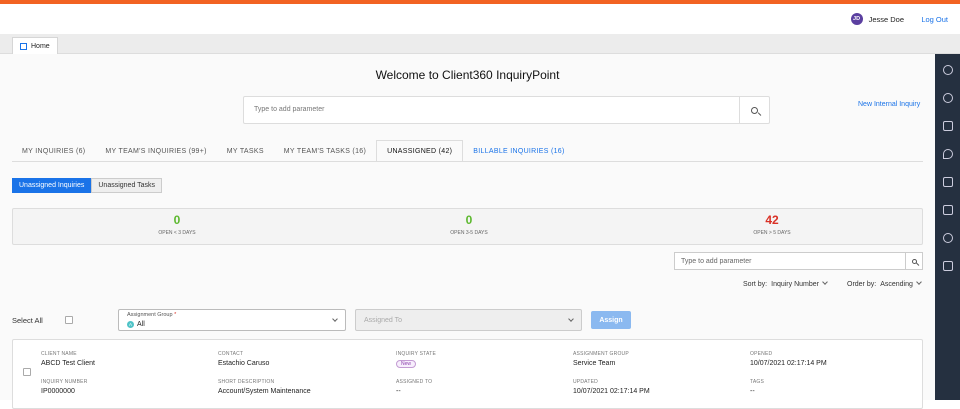  What do you see at coordinates (889, 104) in the screenshot?
I see `new-internal-inquiry-link: New Internal Inquiry` at bounding box center [889, 104].